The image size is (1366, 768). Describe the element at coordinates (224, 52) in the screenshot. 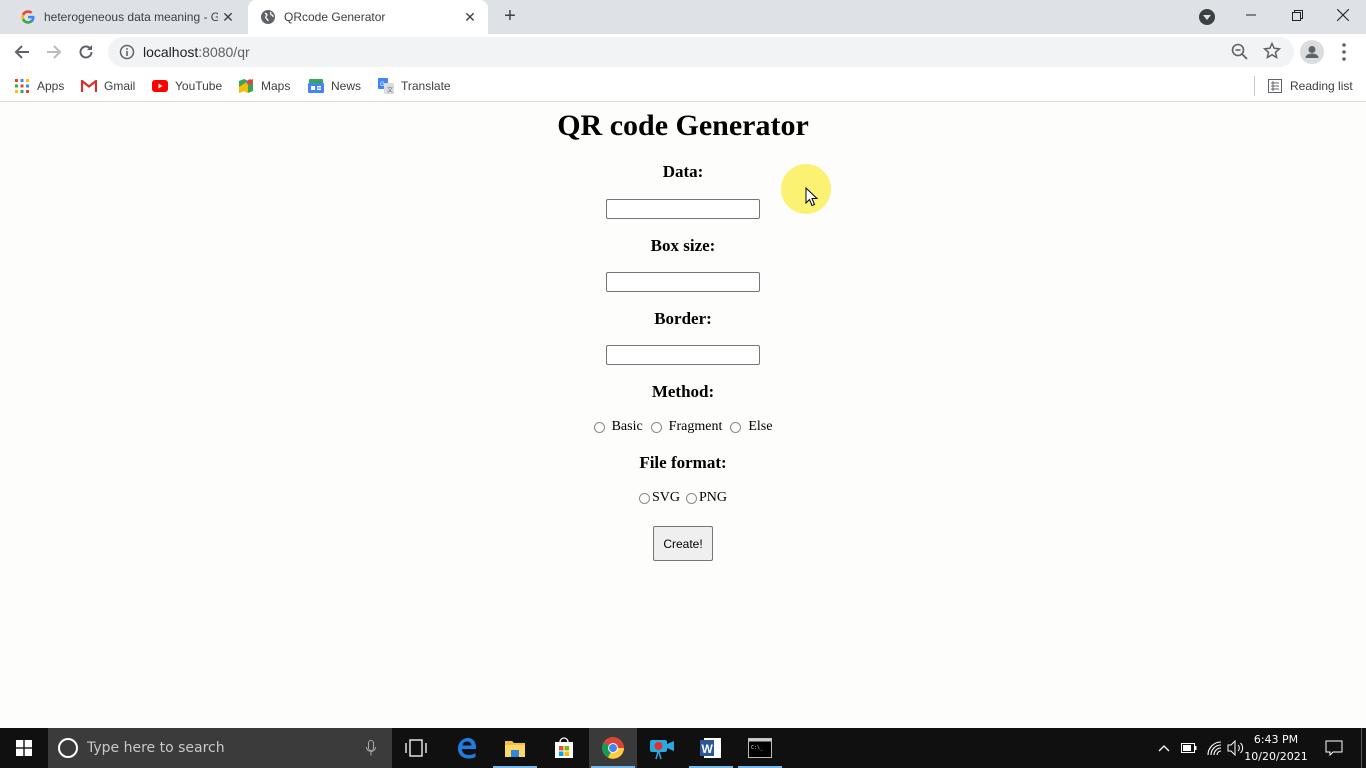

I see `url-path: :8080/qr` at that location.